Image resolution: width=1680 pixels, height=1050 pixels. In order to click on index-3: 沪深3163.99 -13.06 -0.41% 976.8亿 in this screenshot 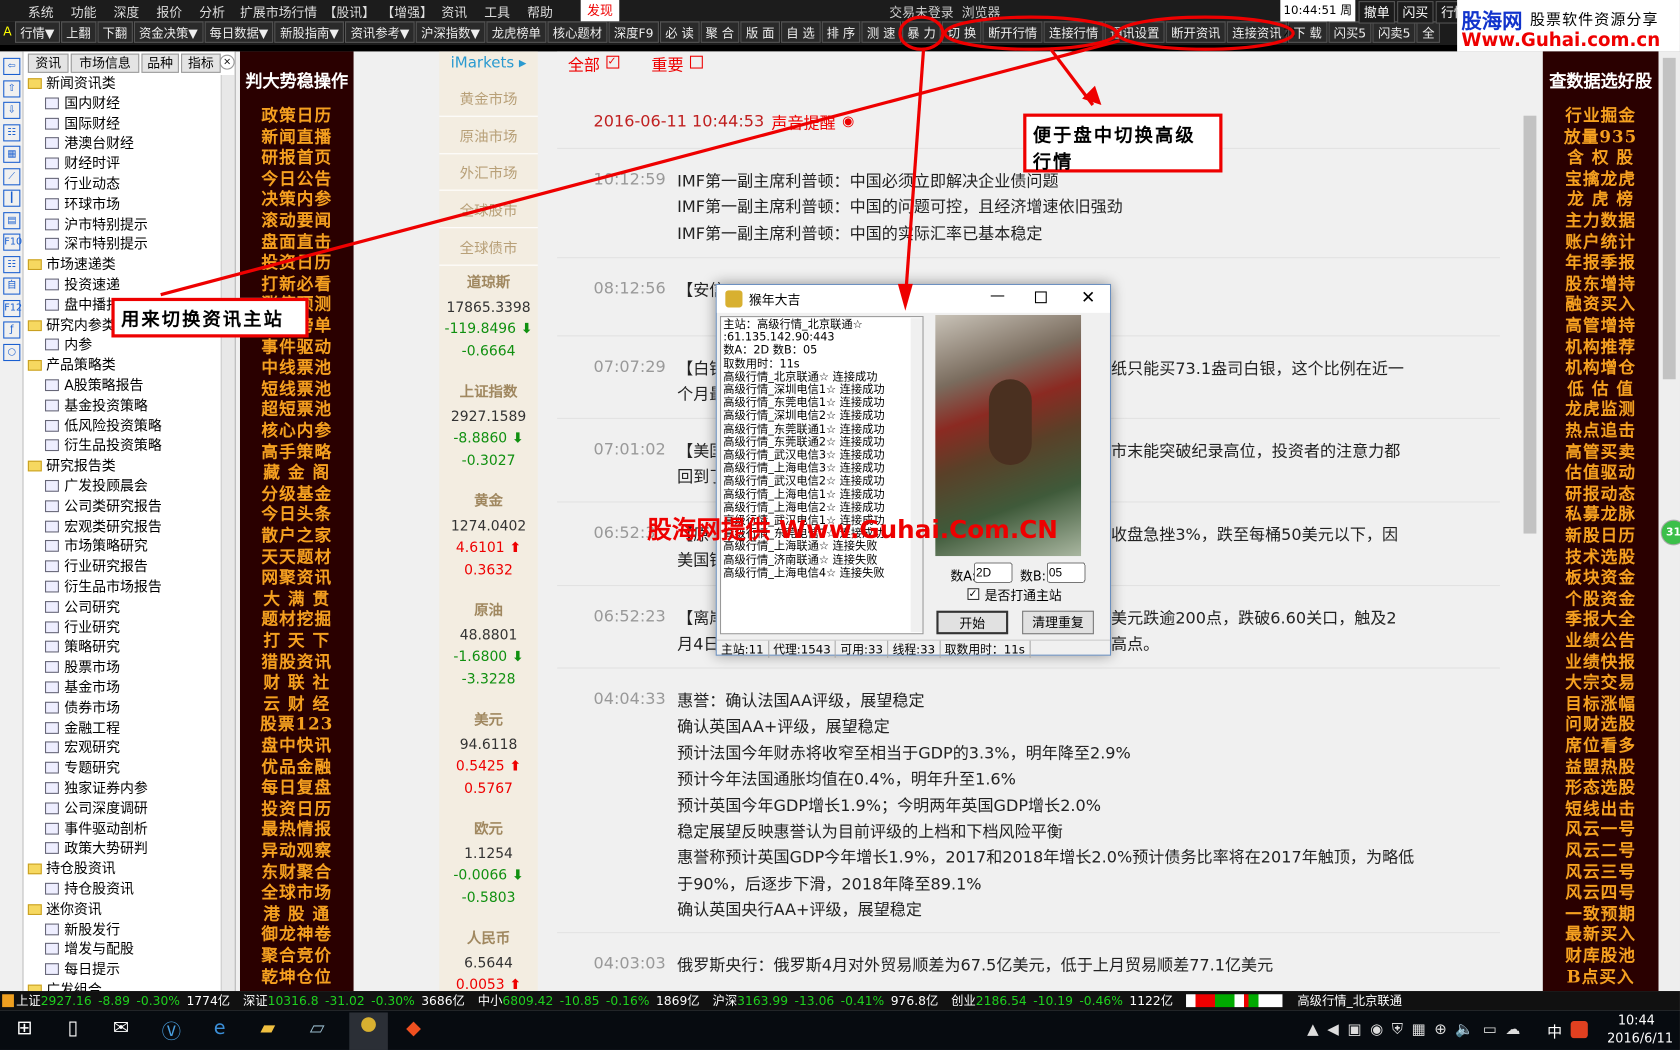, I will do `click(828, 1000)`.